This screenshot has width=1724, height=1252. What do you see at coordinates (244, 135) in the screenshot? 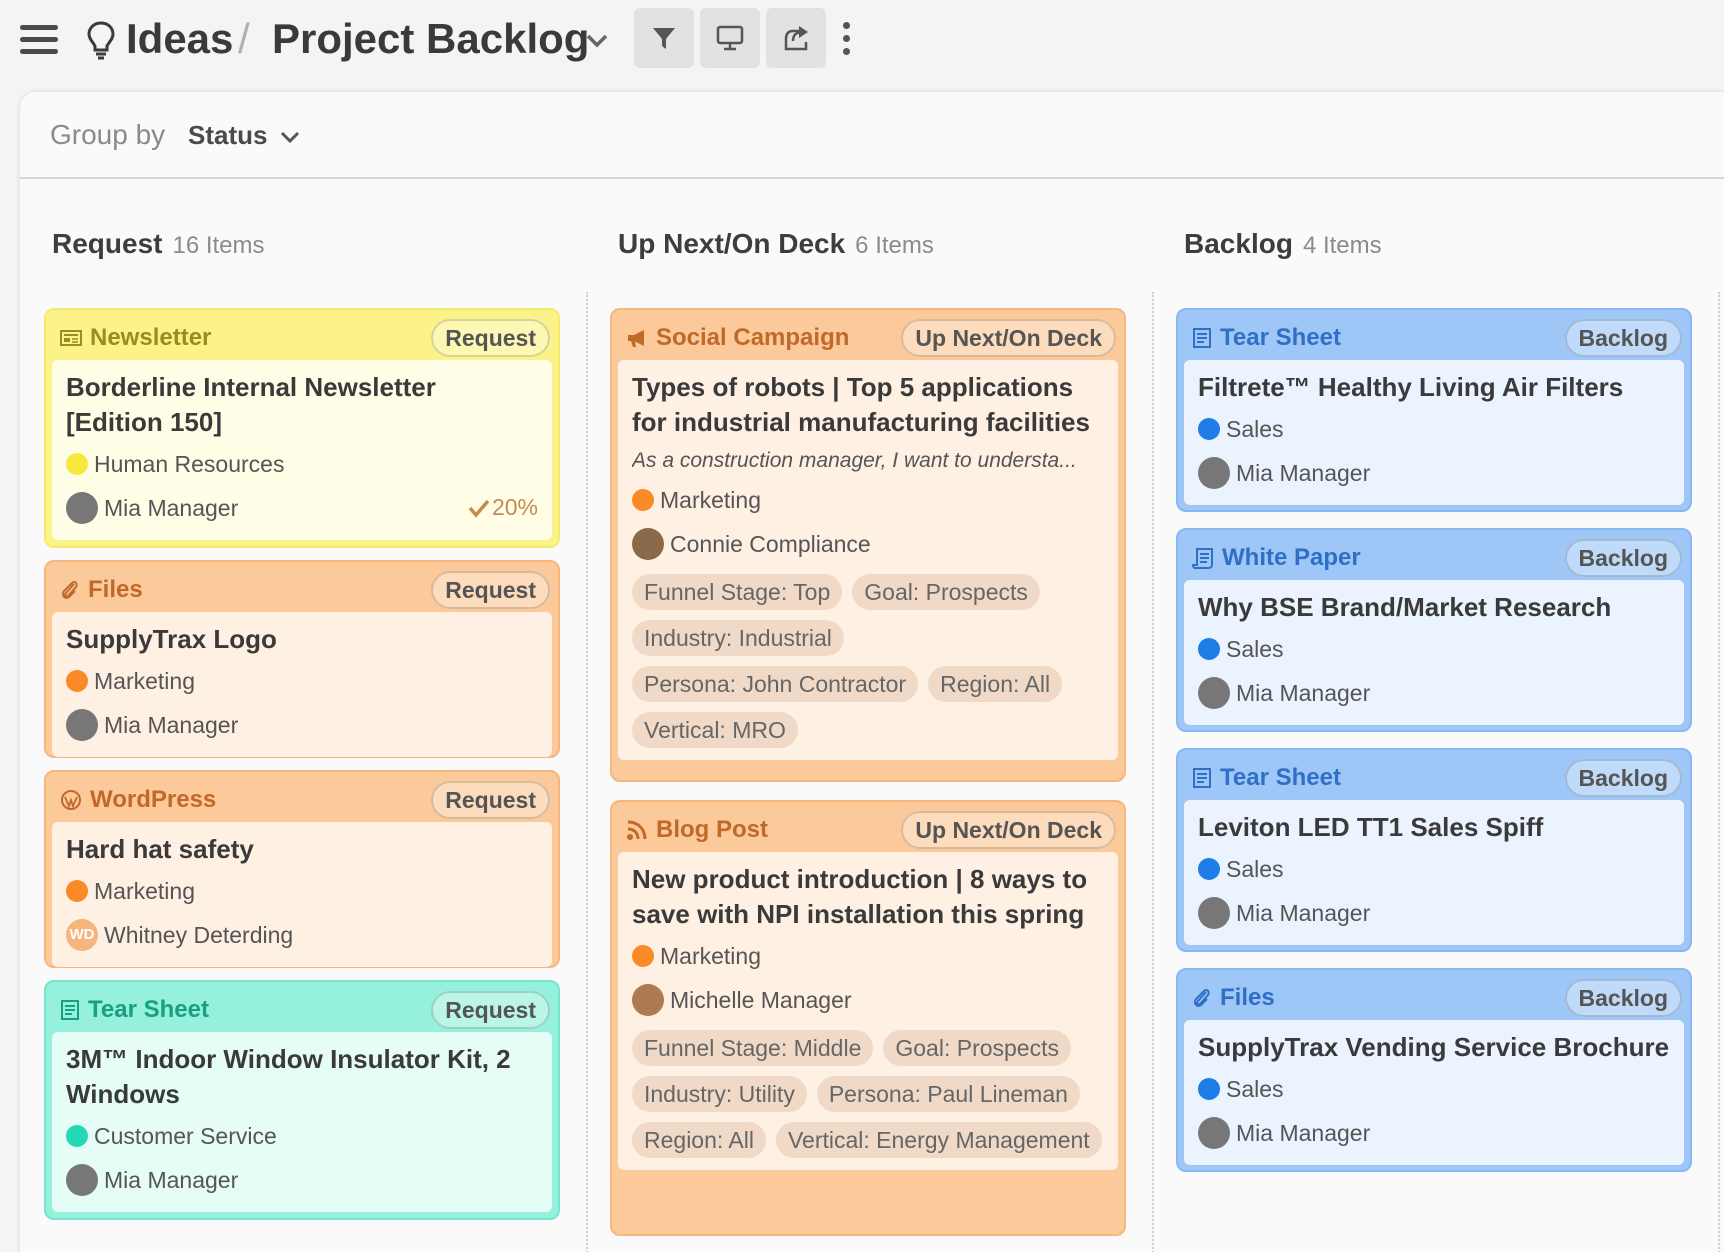
I see `group-by-select: Status` at bounding box center [244, 135].